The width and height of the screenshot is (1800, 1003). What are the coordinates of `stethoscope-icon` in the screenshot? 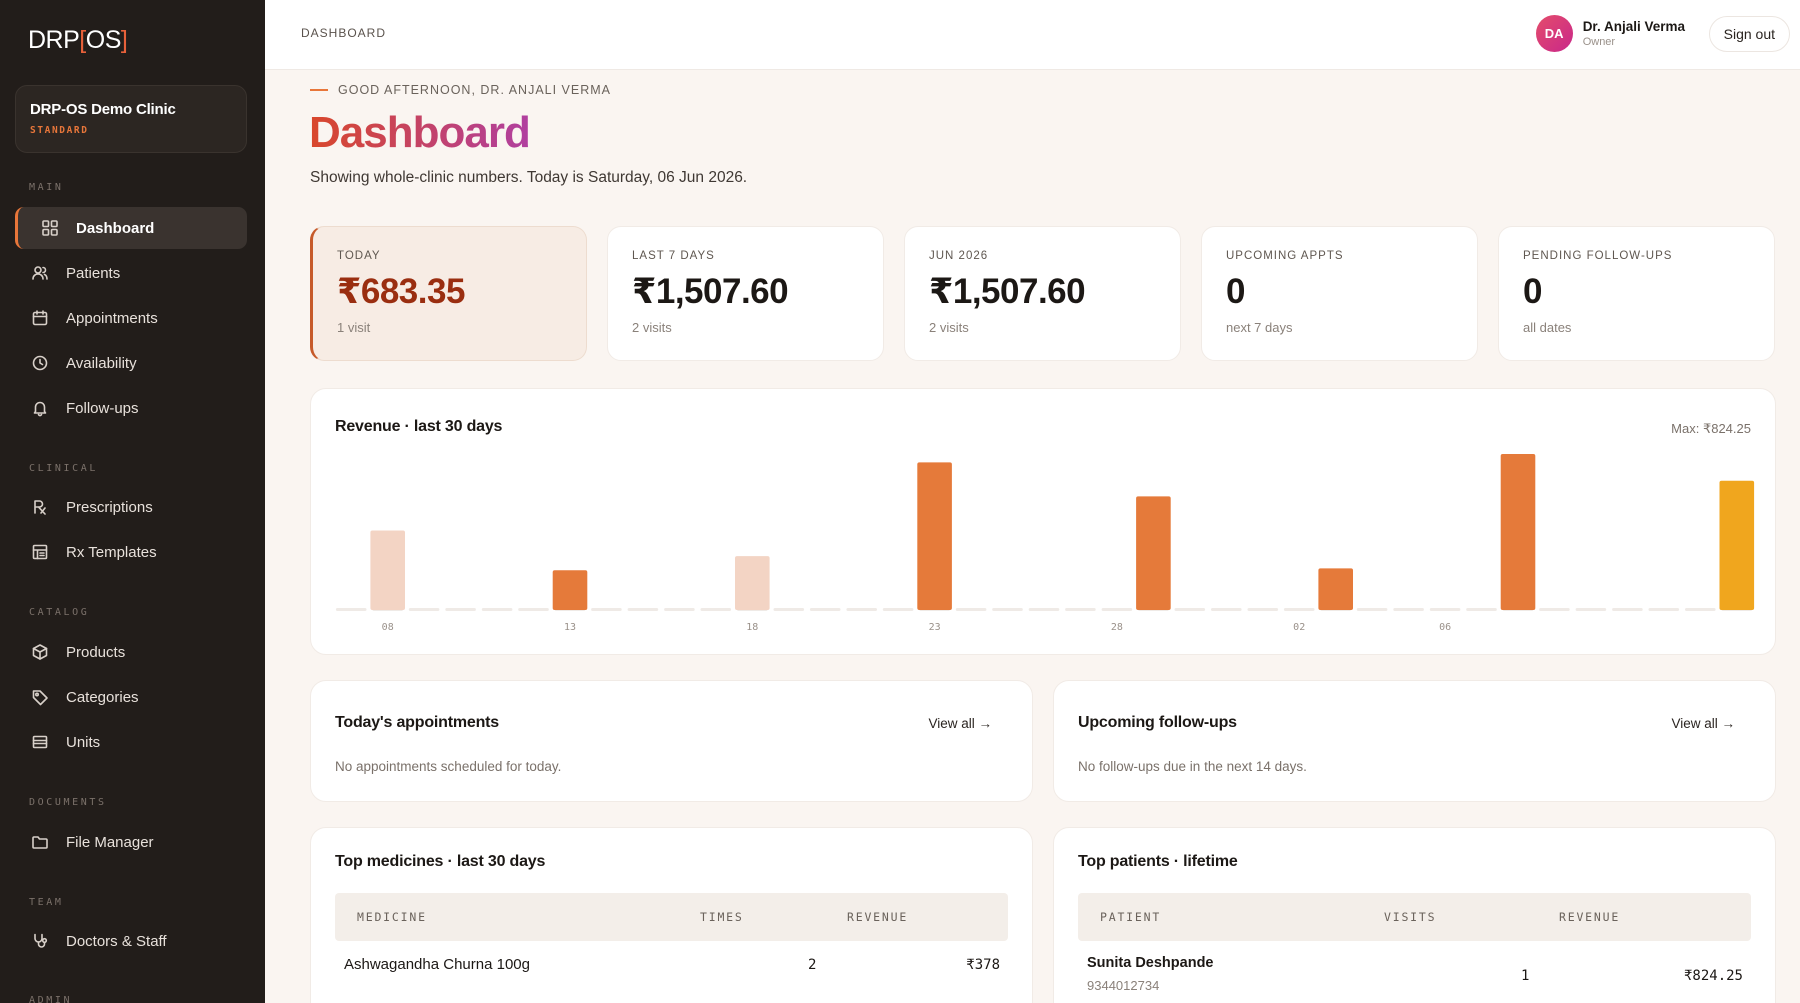 It's located at (40, 941).